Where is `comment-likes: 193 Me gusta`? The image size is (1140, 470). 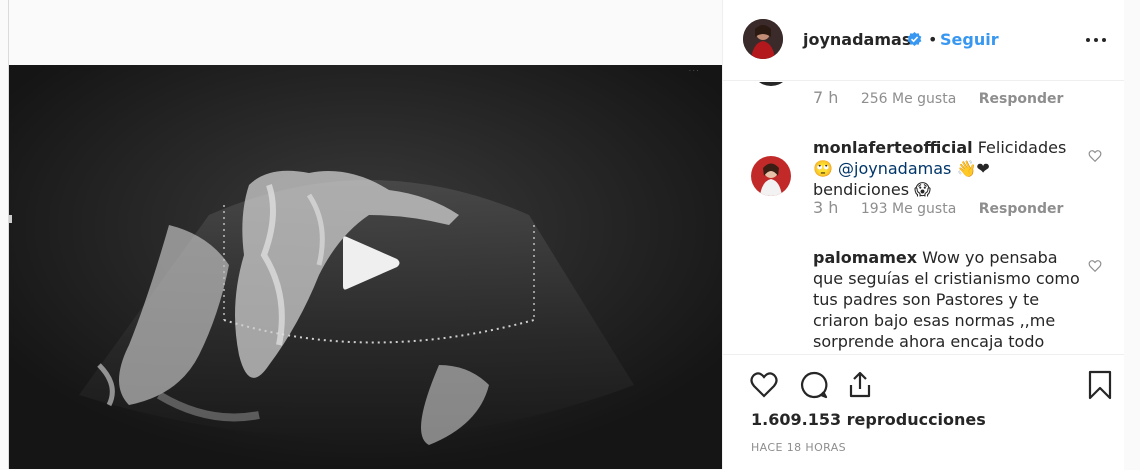
comment-likes: 193 Me gusta is located at coordinates (908, 209).